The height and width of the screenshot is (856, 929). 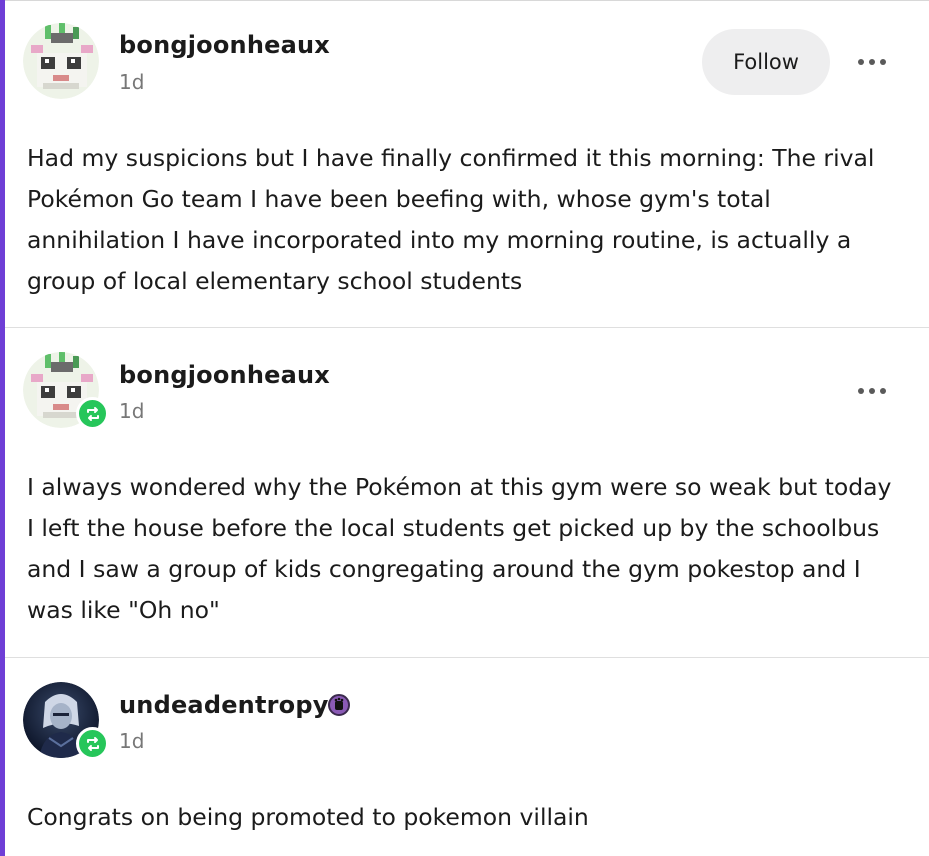 What do you see at coordinates (766, 62) in the screenshot?
I see `follow-button: Follow` at bounding box center [766, 62].